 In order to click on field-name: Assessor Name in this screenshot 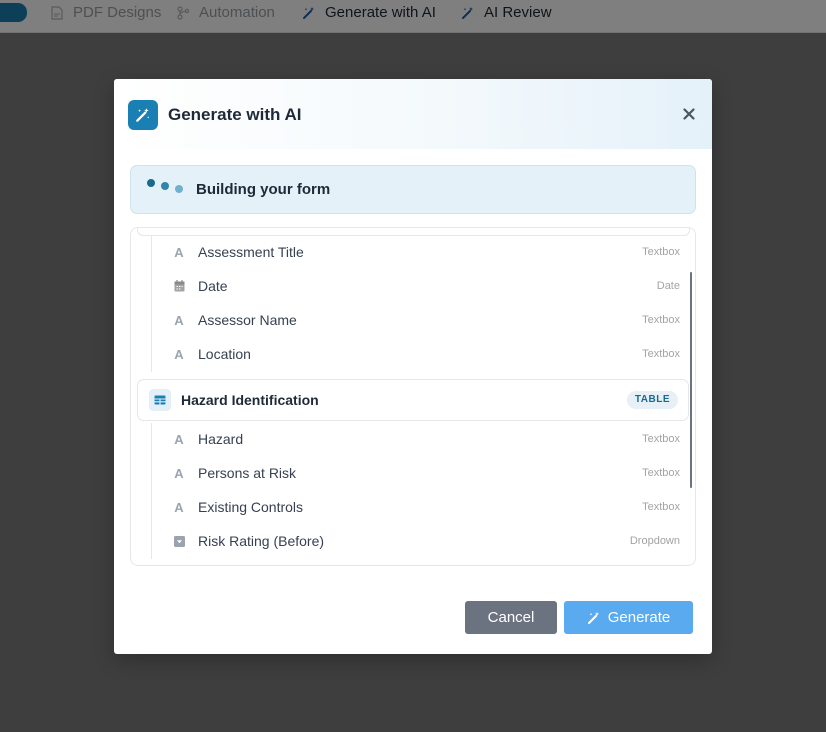, I will do `click(247, 320)`.